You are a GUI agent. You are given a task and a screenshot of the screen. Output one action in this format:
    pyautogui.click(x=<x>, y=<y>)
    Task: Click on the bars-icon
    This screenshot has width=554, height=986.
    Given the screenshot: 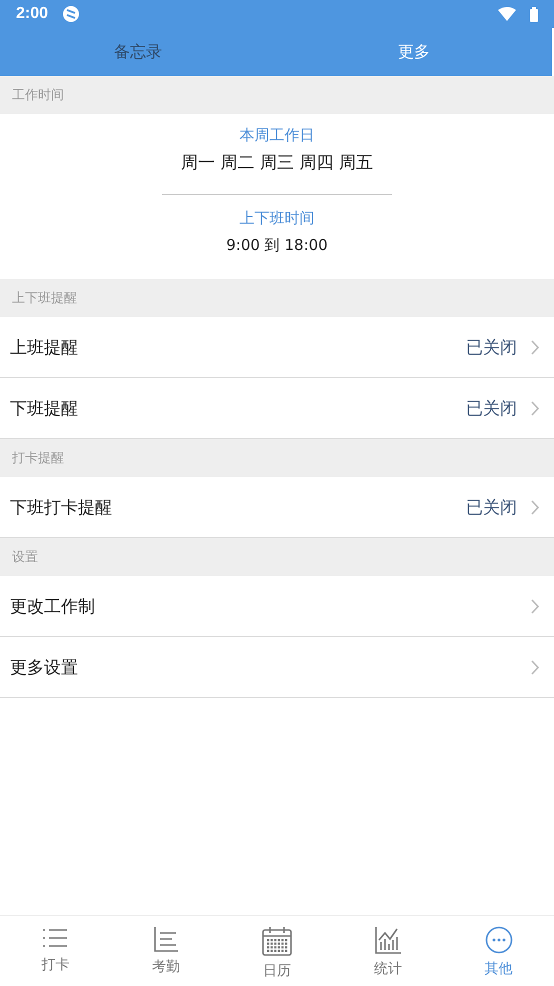 What is the action you would take?
    pyautogui.click(x=166, y=939)
    